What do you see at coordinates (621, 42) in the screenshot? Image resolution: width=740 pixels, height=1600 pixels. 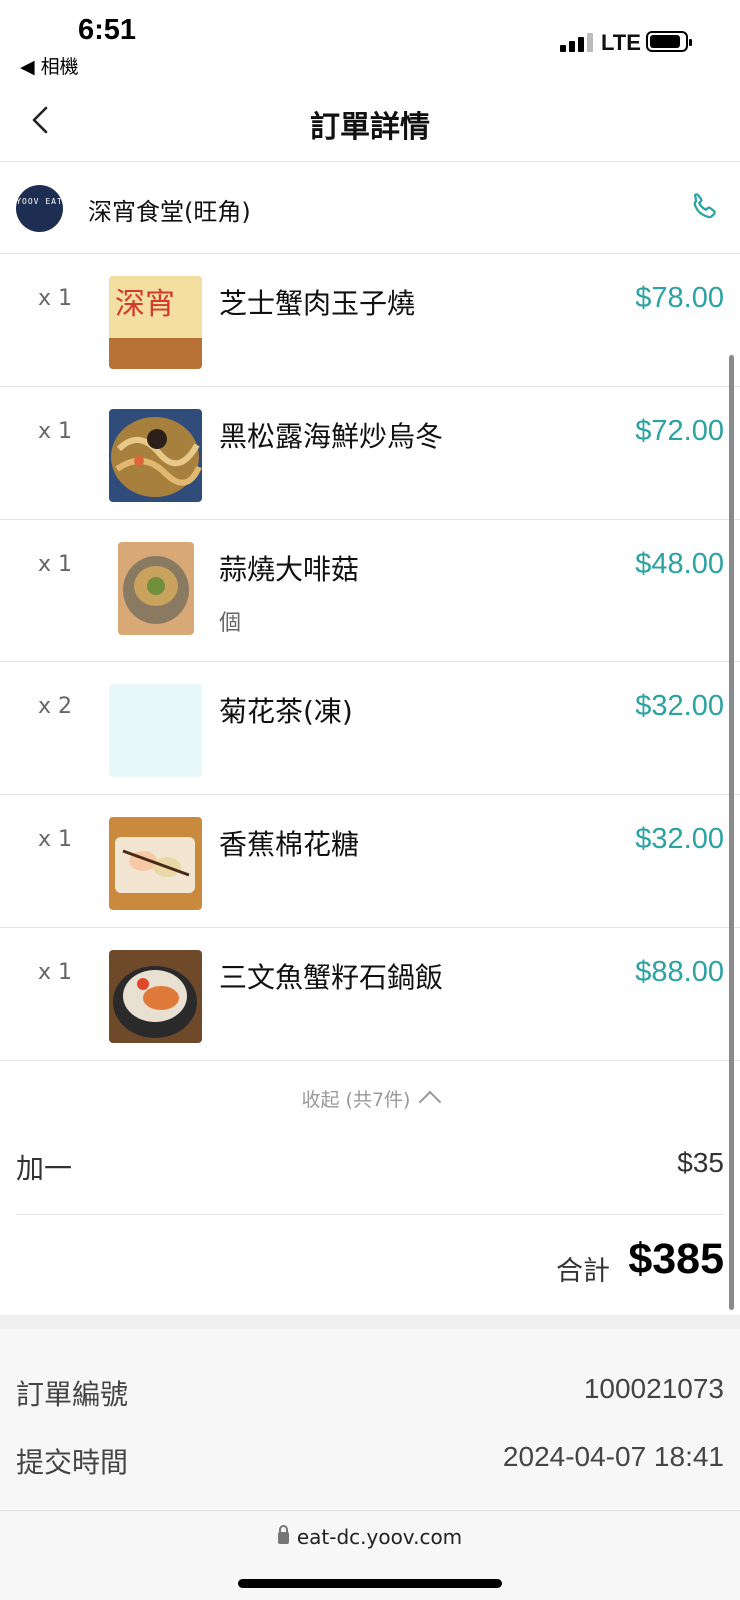 I see `network-type: LTE` at bounding box center [621, 42].